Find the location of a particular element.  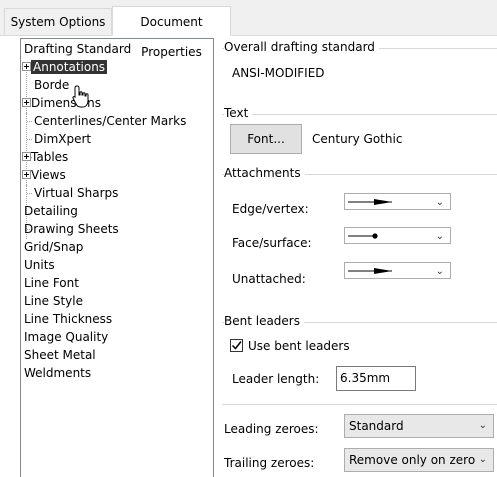

checkmark-icon is located at coordinates (236, 345).